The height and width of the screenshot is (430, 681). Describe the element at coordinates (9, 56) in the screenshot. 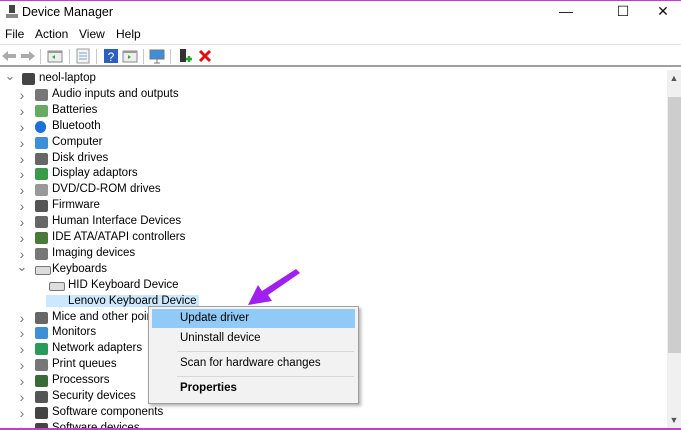

I see `back-icon` at that location.